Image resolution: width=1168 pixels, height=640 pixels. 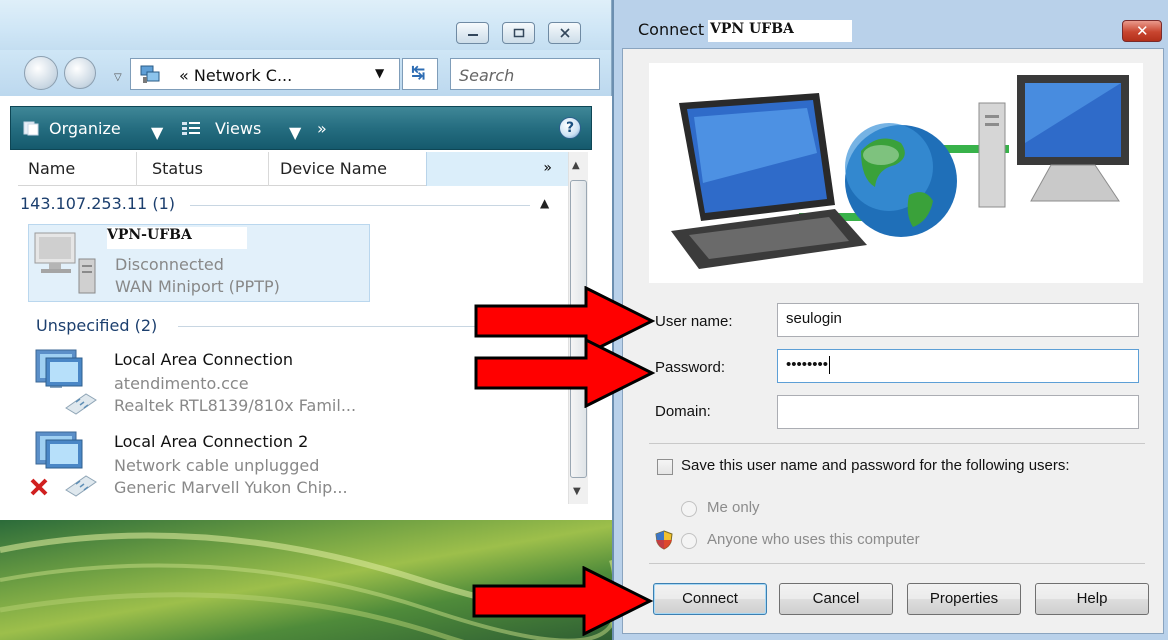 I want to click on scroll-down-icon: ▼, so click(x=577, y=491).